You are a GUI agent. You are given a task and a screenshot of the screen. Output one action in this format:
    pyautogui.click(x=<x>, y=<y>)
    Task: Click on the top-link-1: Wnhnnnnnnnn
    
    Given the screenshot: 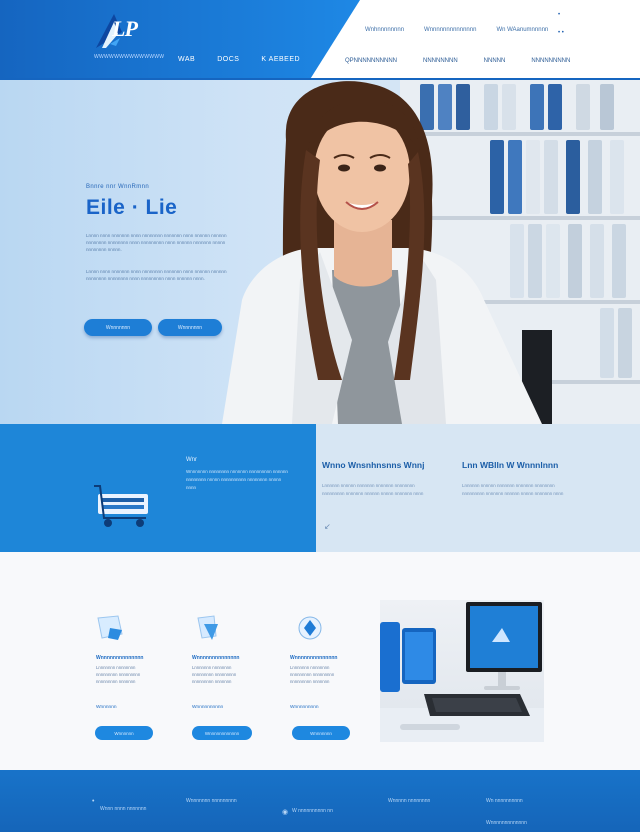 What is the action you would take?
    pyautogui.click(x=384, y=30)
    